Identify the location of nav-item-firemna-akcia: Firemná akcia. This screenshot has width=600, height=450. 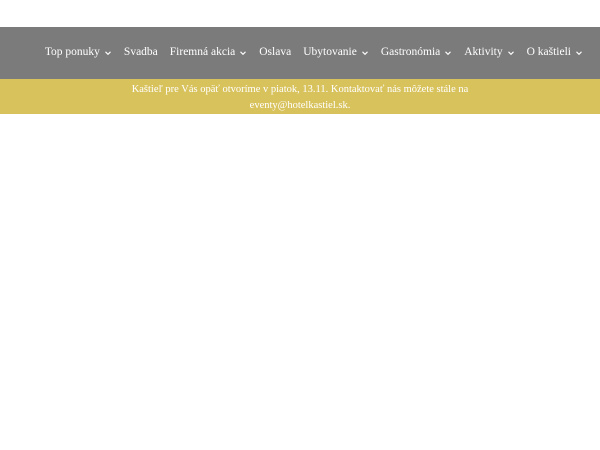
(208, 53).